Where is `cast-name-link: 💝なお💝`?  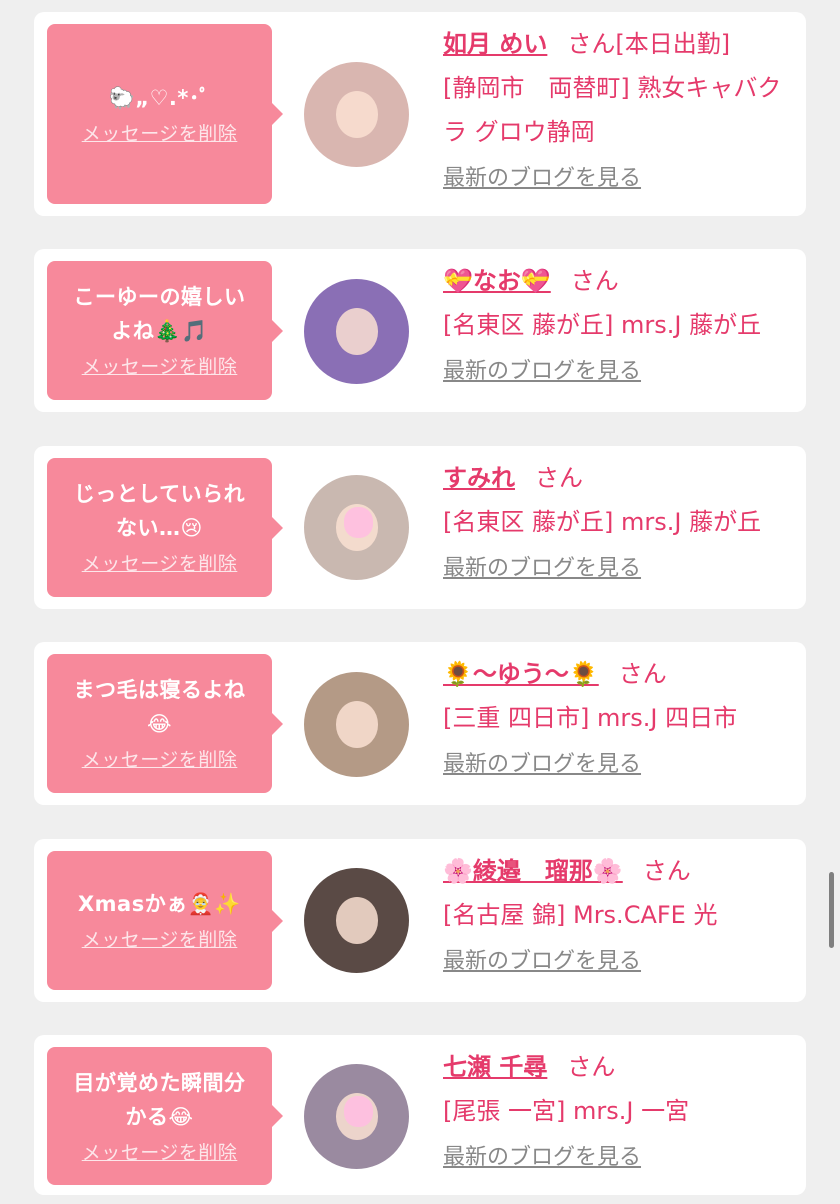
cast-name-link: 💝なお💝 is located at coordinates (497, 281).